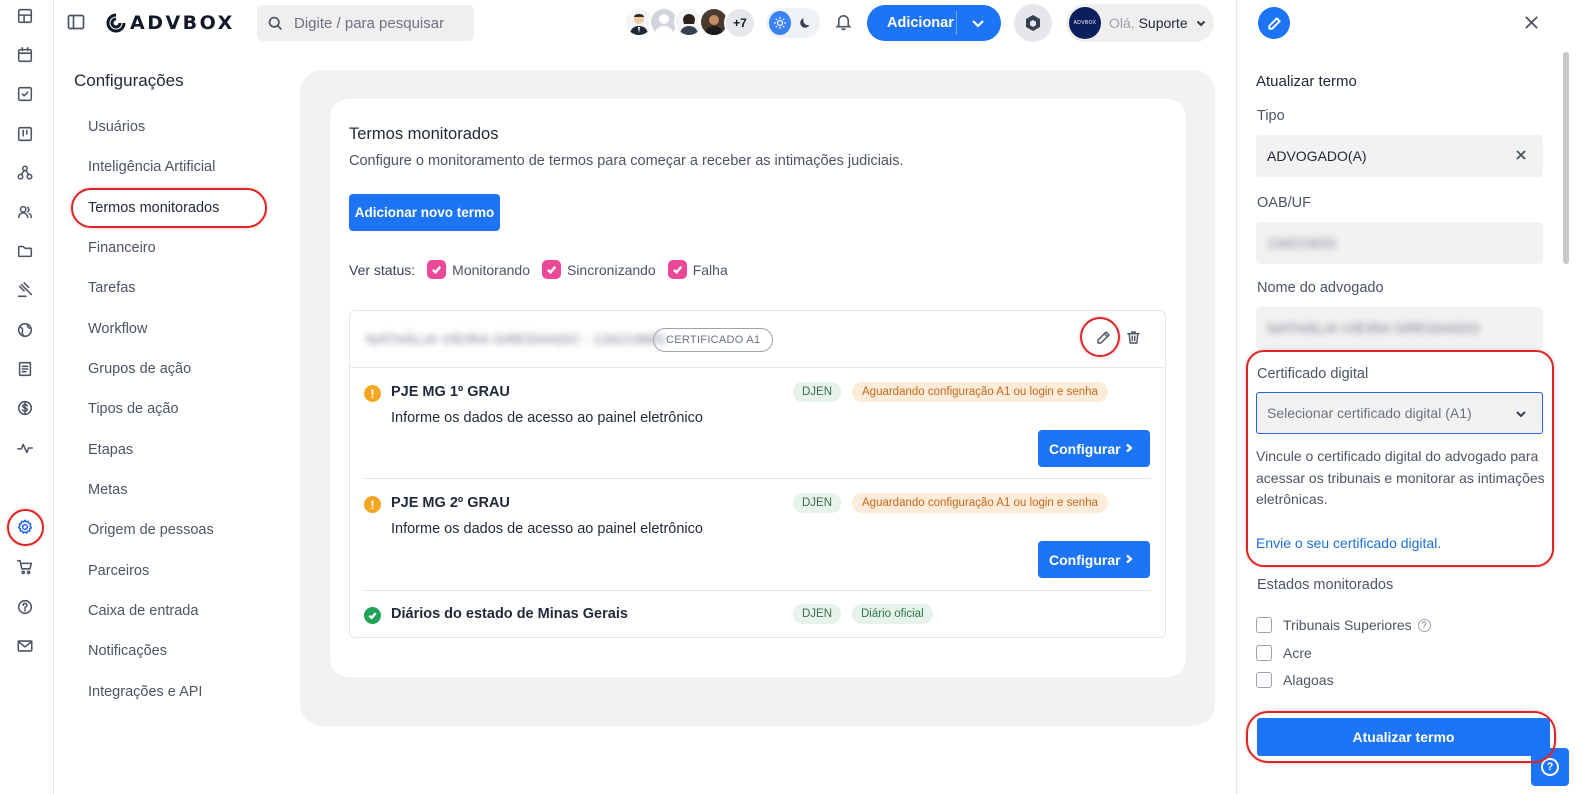 This screenshot has width=1594, height=794. Describe the element at coordinates (934, 23) in the screenshot. I see `add-button: Adicionar` at that location.